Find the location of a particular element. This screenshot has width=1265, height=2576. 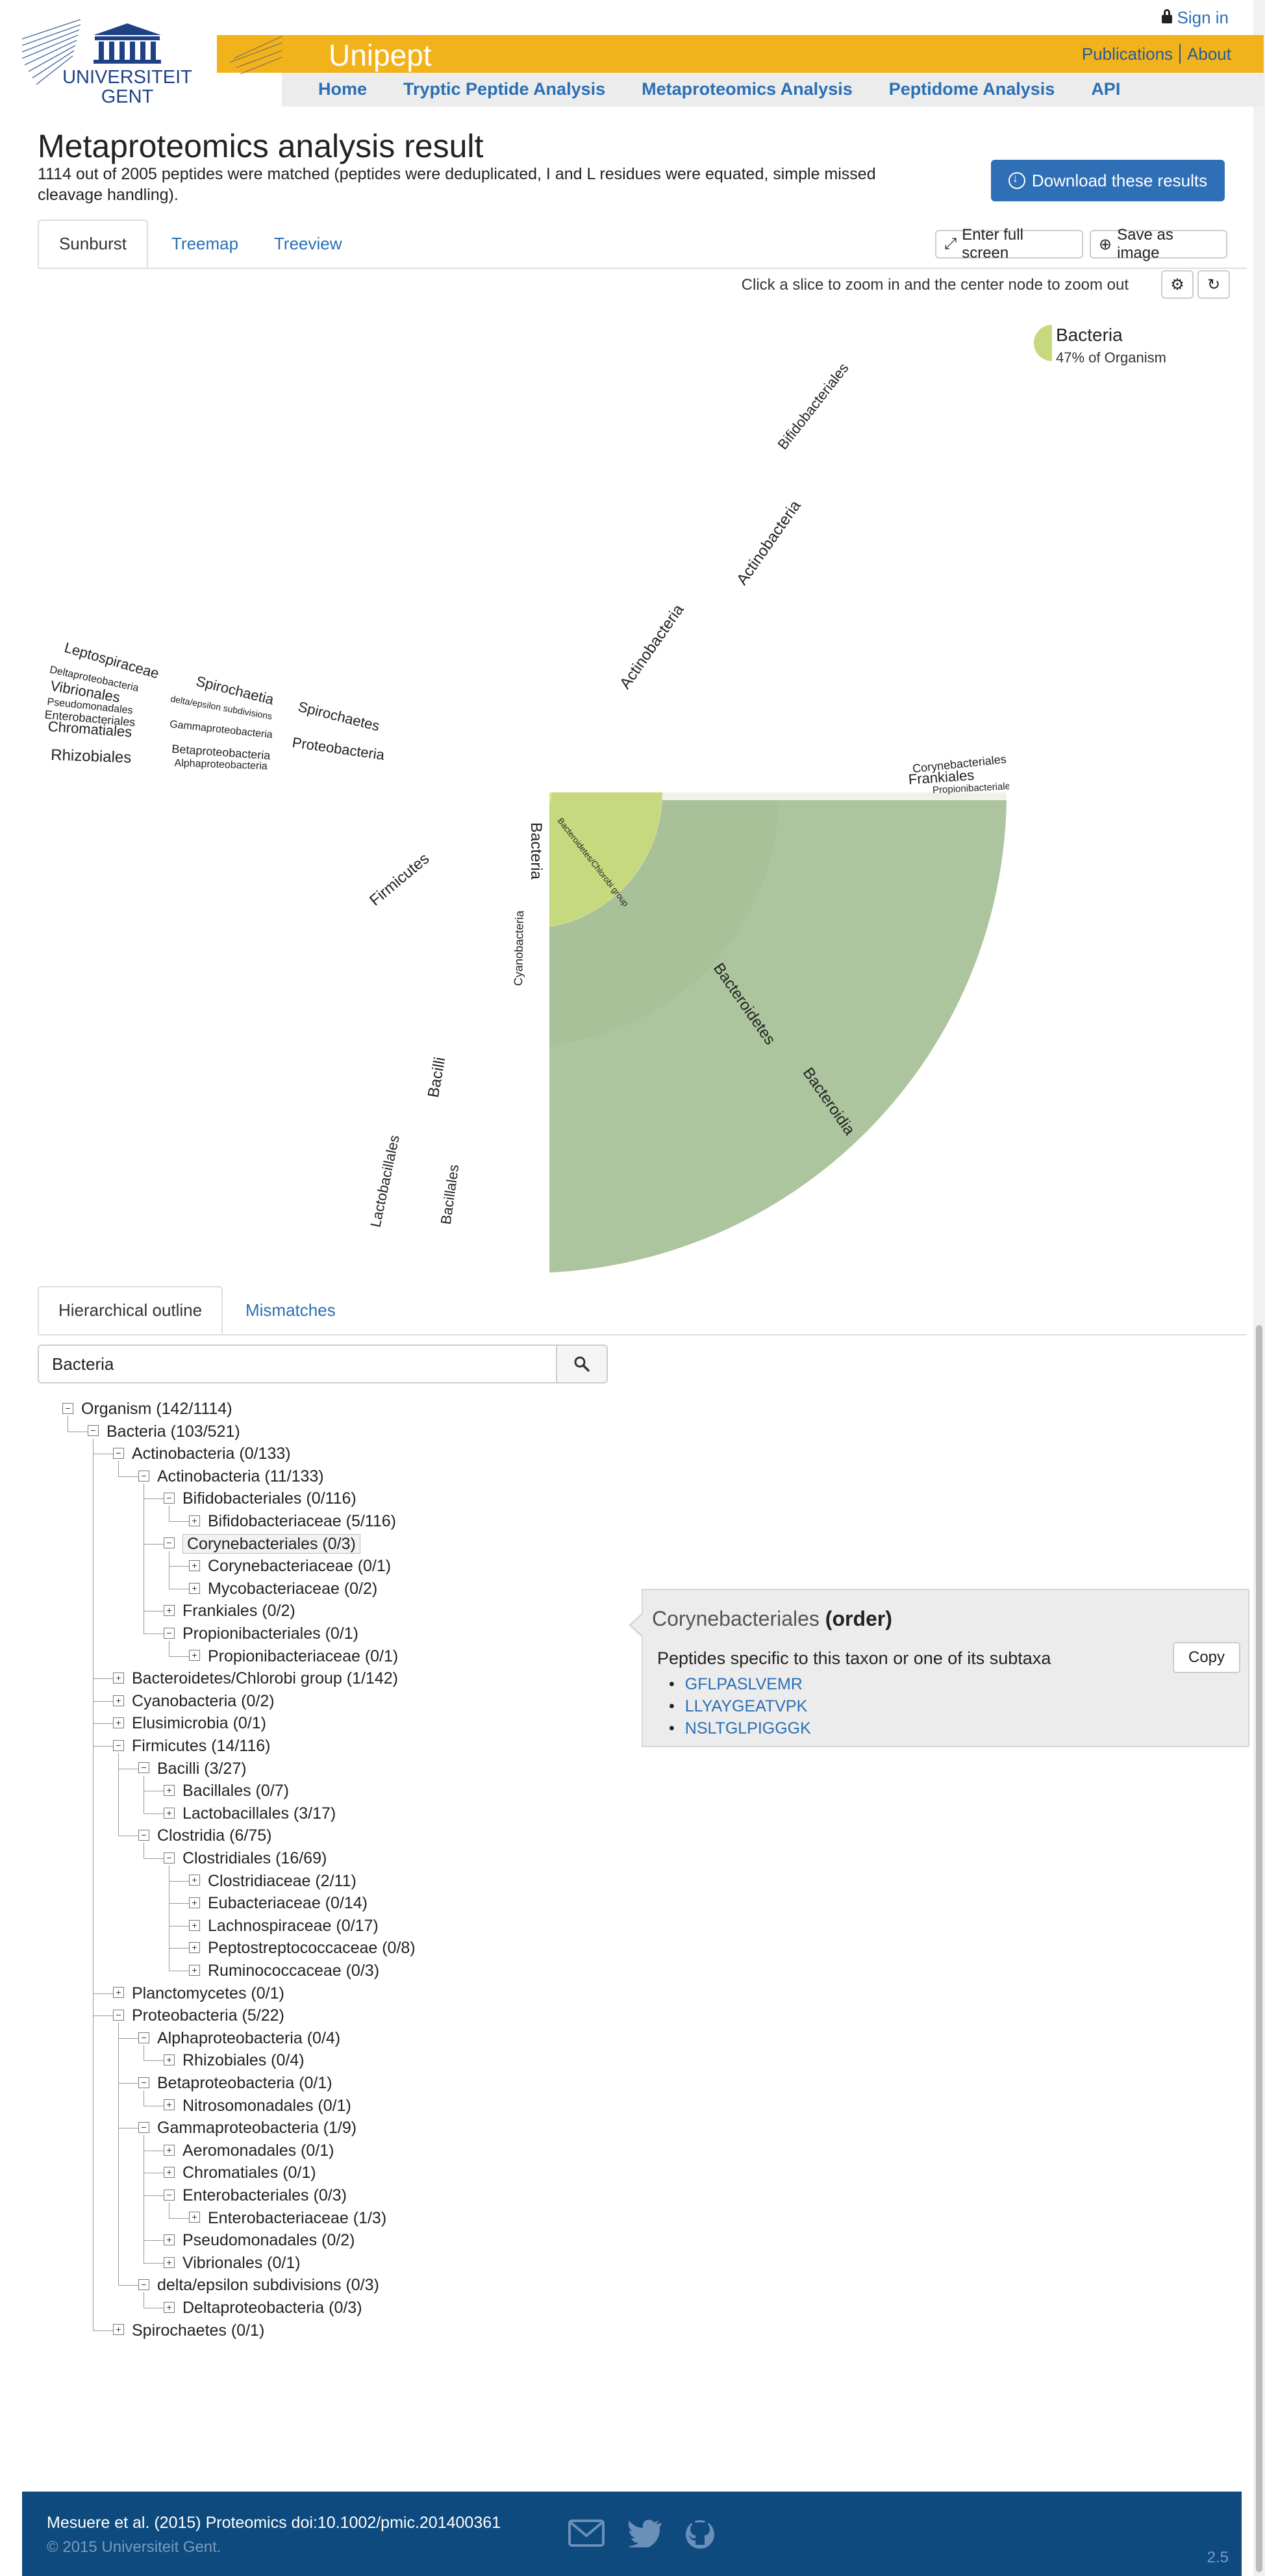

nav-metaproteomics-analysis: Metaproteomics Analysis is located at coordinates (747, 89).